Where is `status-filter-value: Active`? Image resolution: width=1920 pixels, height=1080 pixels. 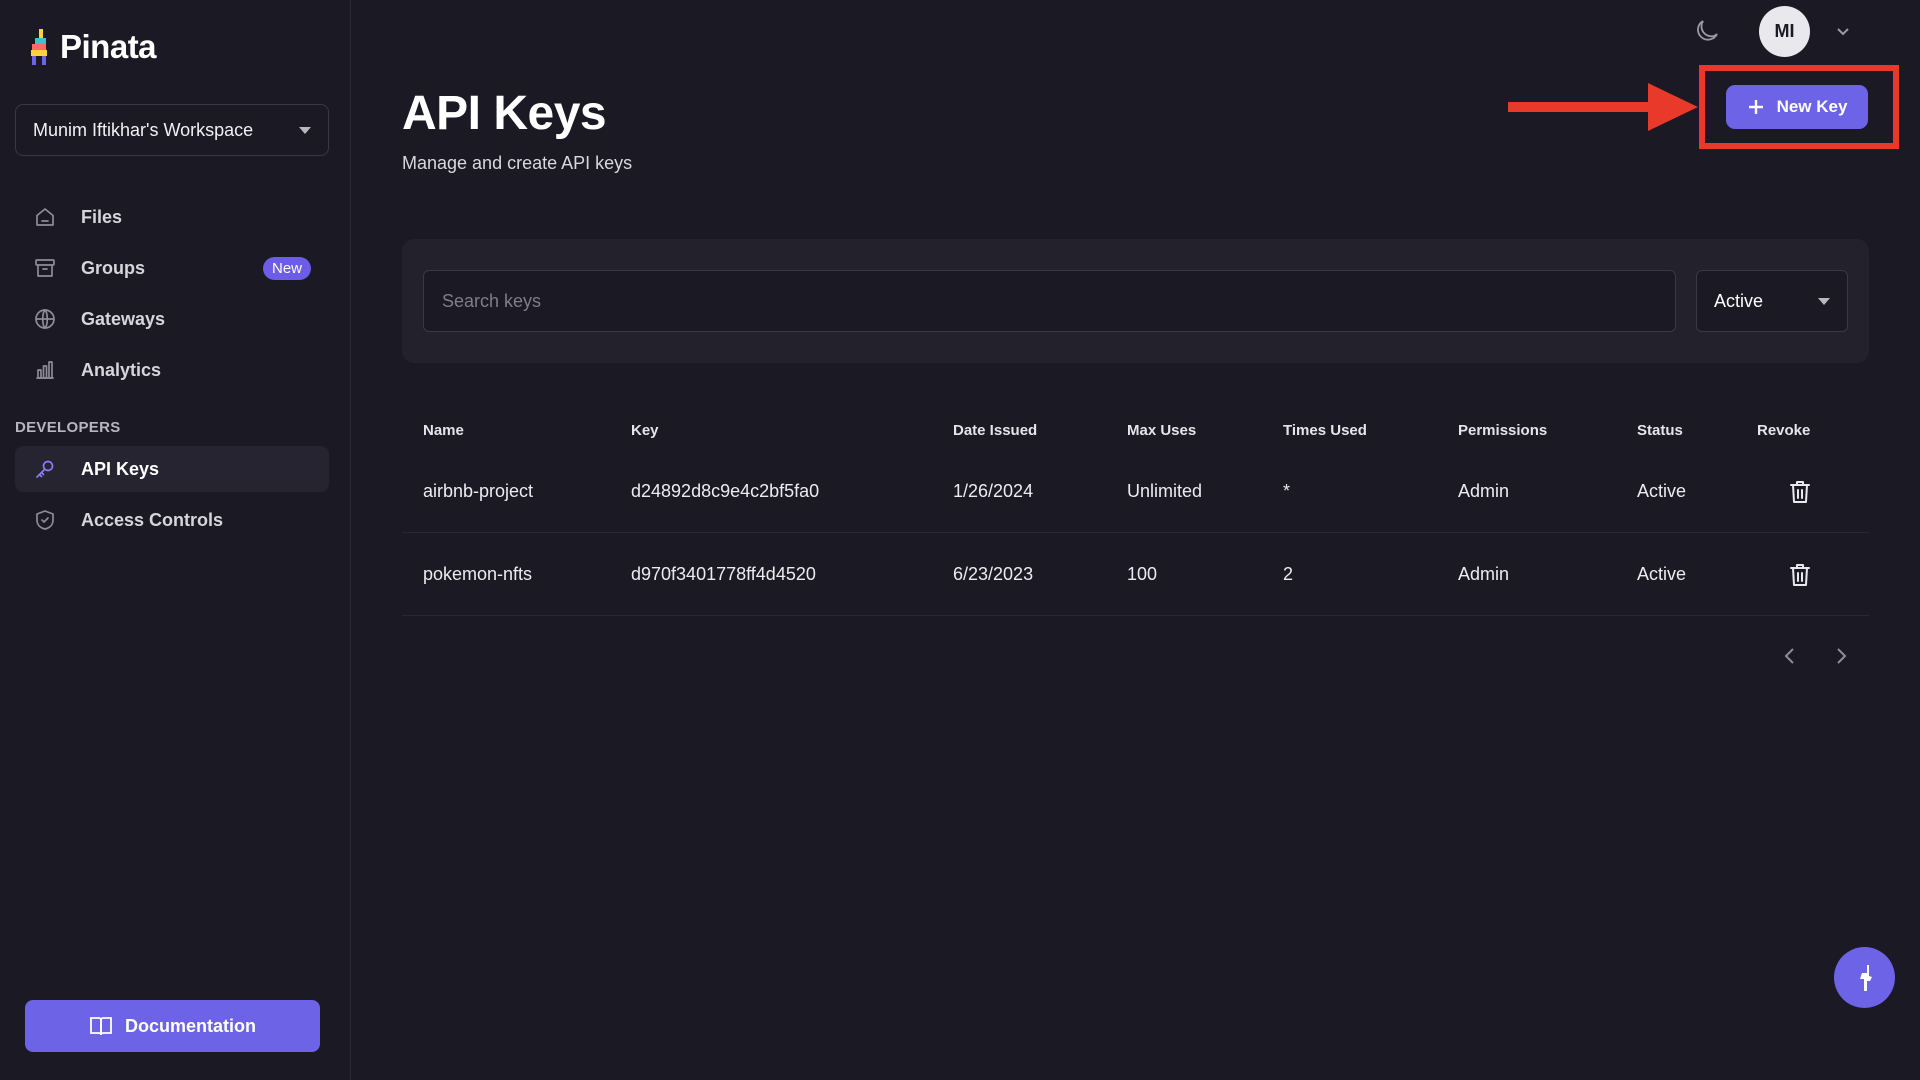 status-filter-value: Active is located at coordinates (1739, 300).